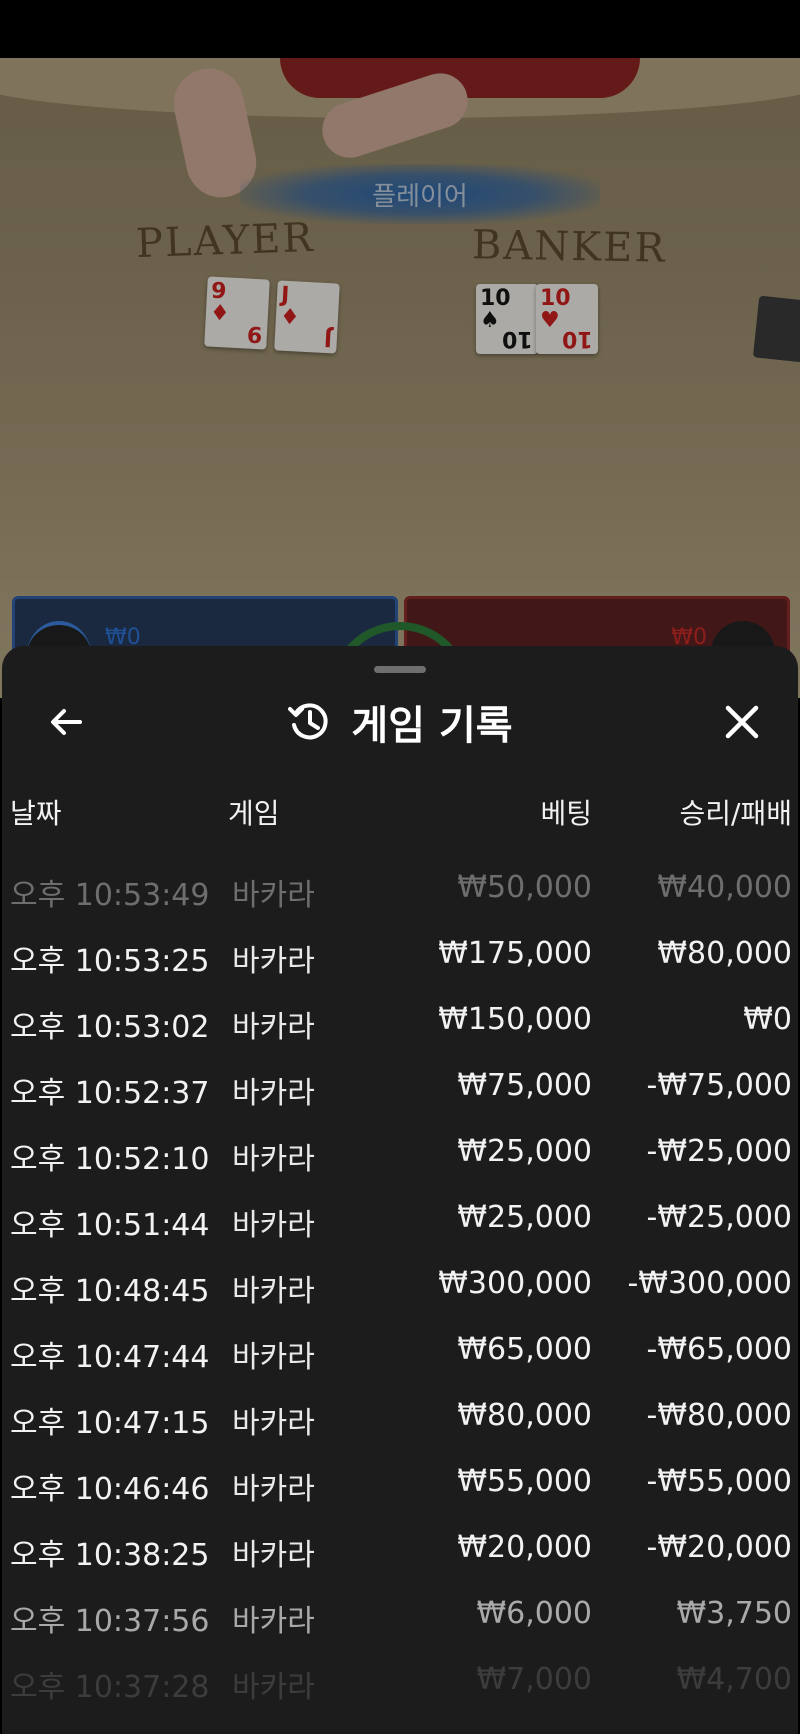 The height and width of the screenshot is (1734, 800). What do you see at coordinates (724, 887) in the screenshot?
I see `row-result: ₩40,000` at bounding box center [724, 887].